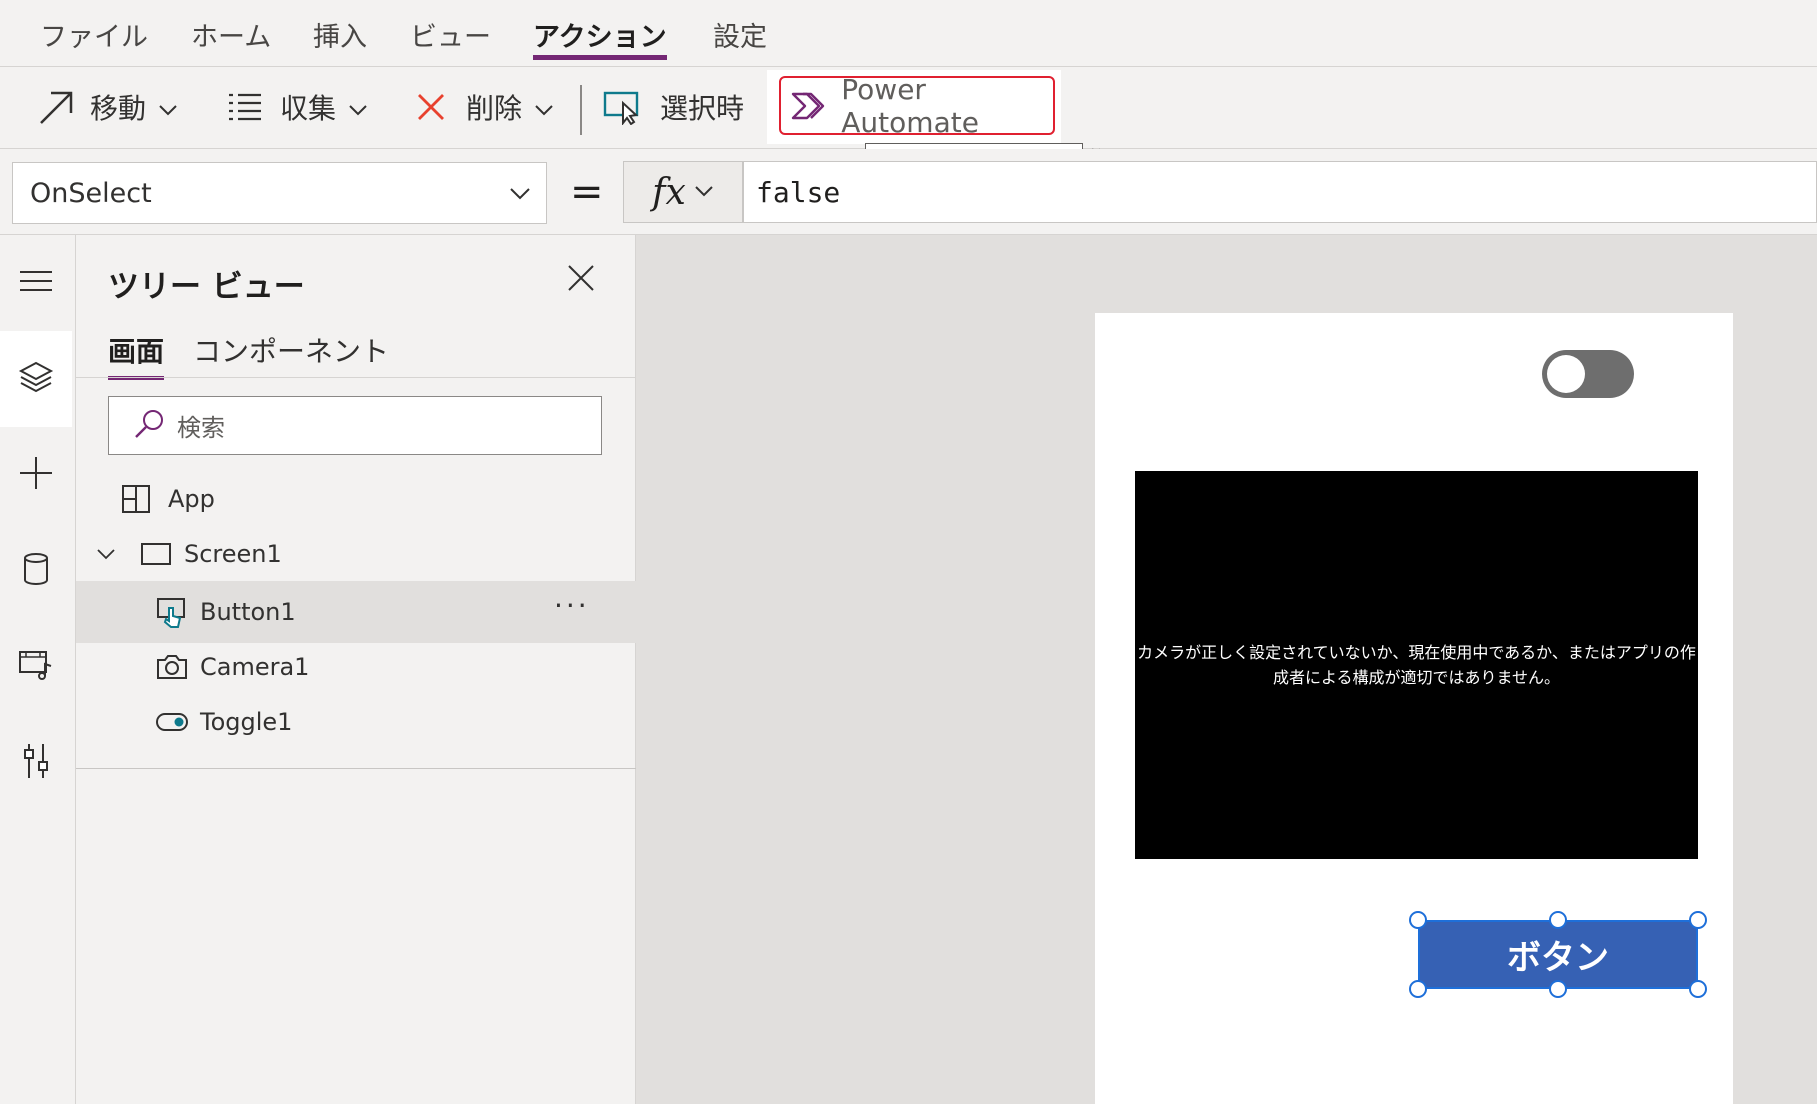  I want to click on tree-item-label: Camera1, so click(255, 667).